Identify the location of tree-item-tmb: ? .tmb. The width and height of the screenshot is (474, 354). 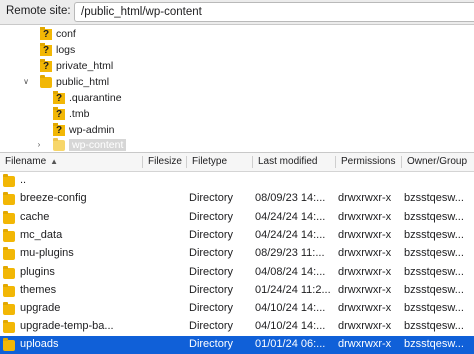
(71, 114).